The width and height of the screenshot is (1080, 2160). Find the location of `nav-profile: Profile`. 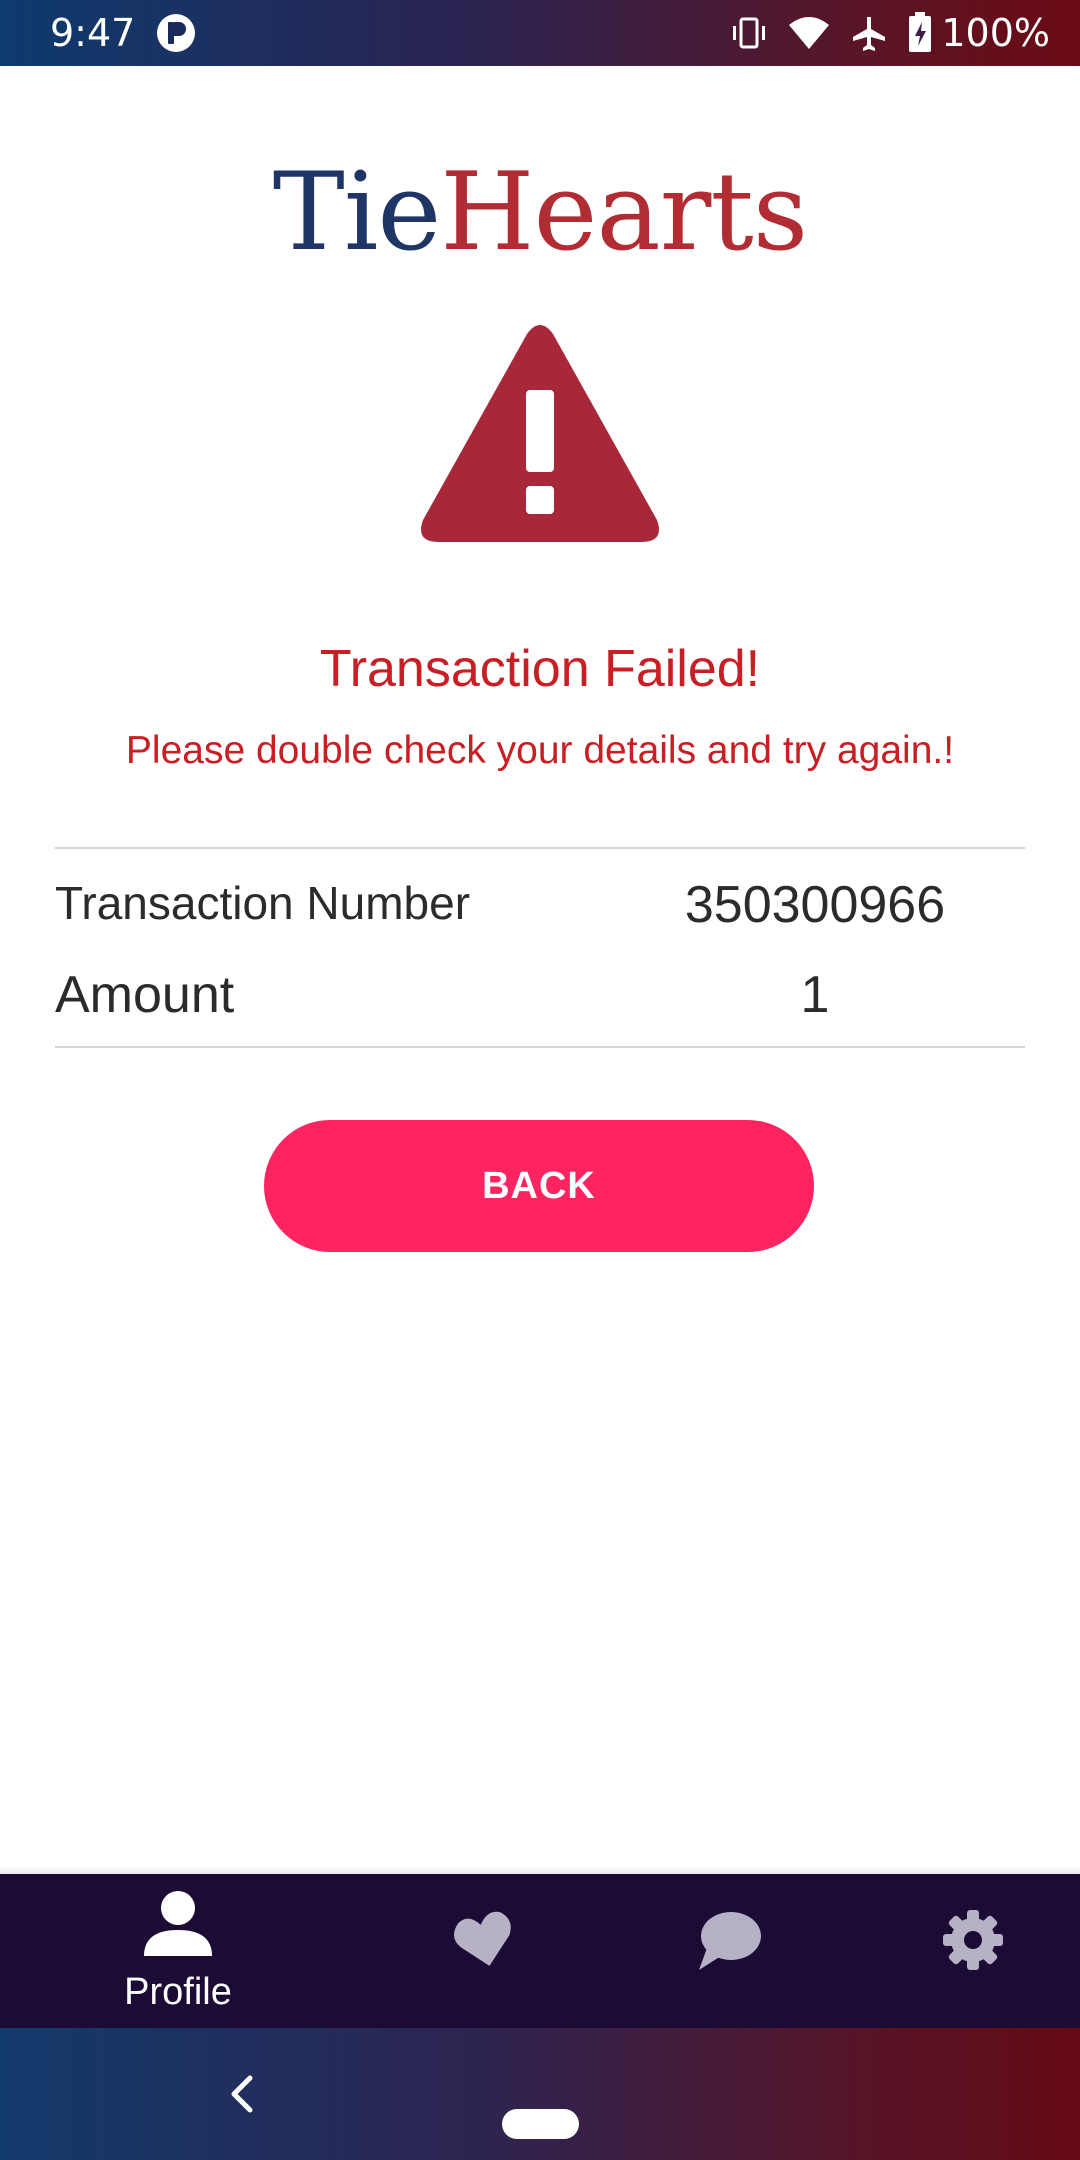

nav-profile: Profile is located at coordinates (178, 1951).